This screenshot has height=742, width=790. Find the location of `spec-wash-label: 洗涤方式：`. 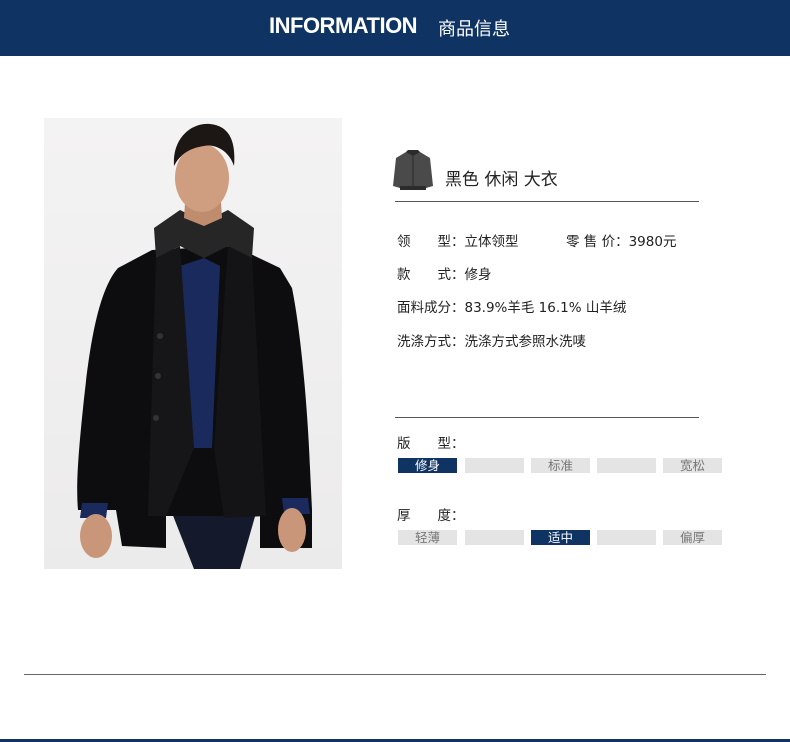

spec-wash-label: 洗涤方式： is located at coordinates (431, 342).